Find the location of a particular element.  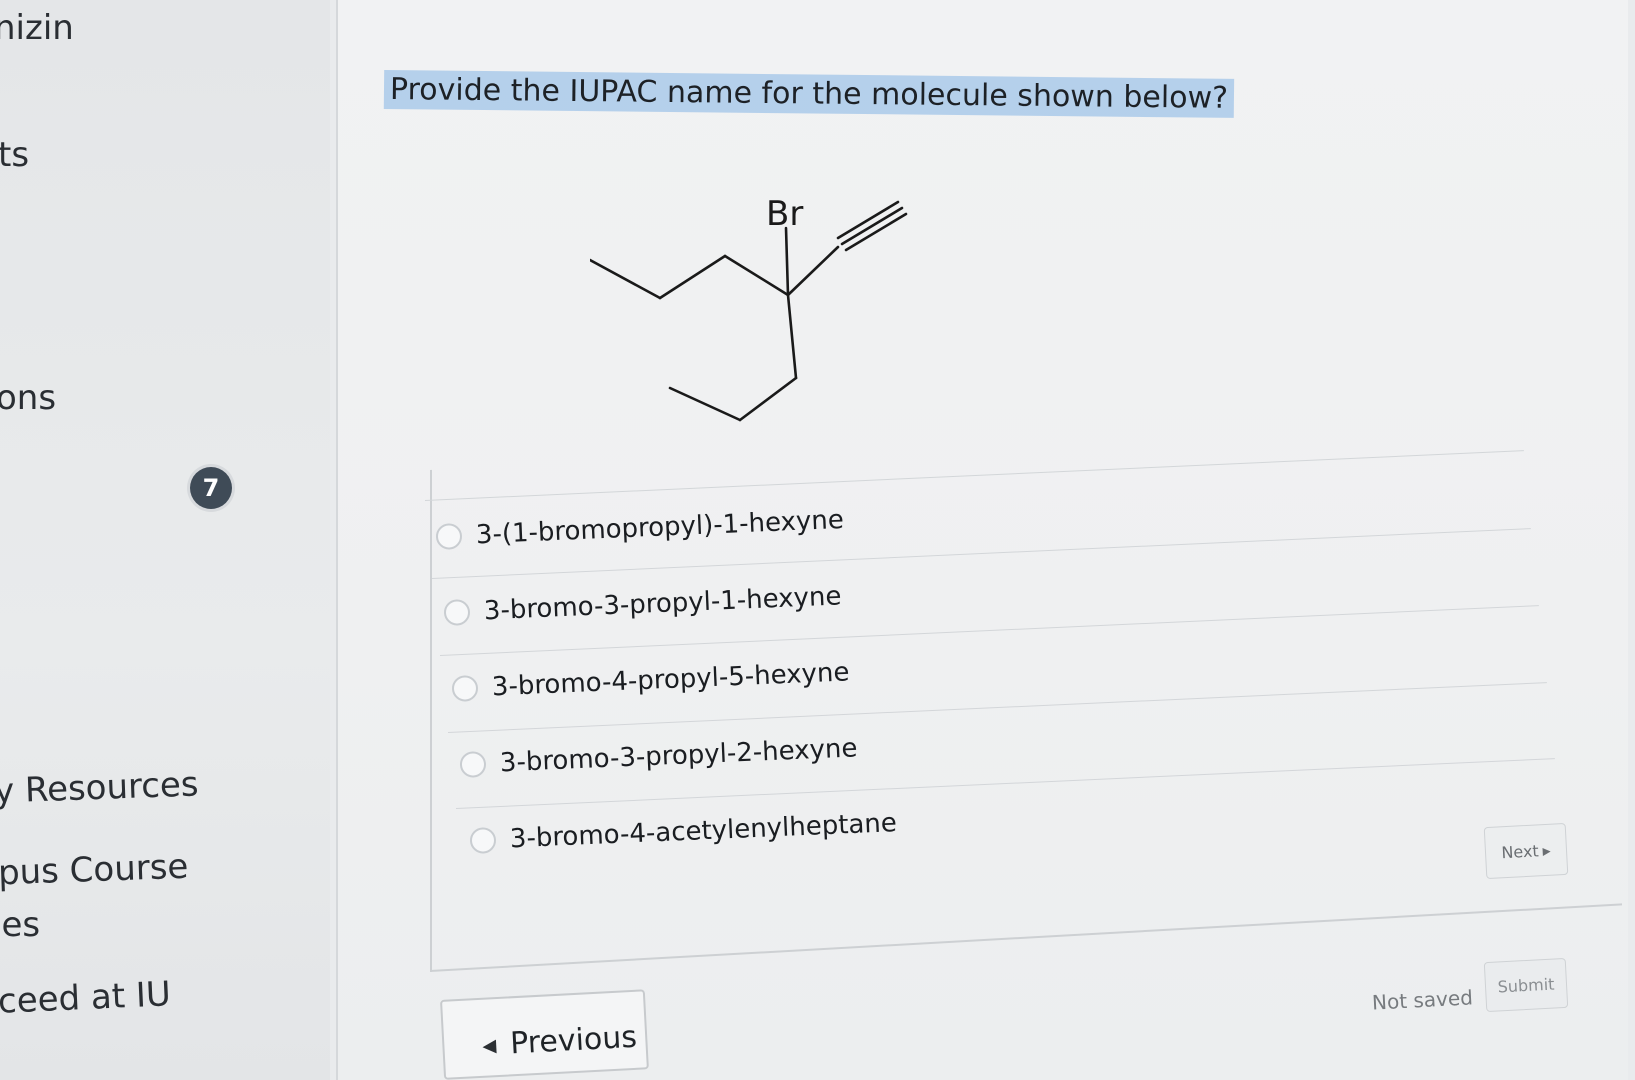

sidebar-item-resources: y Resources is located at coordinates (99, 787).